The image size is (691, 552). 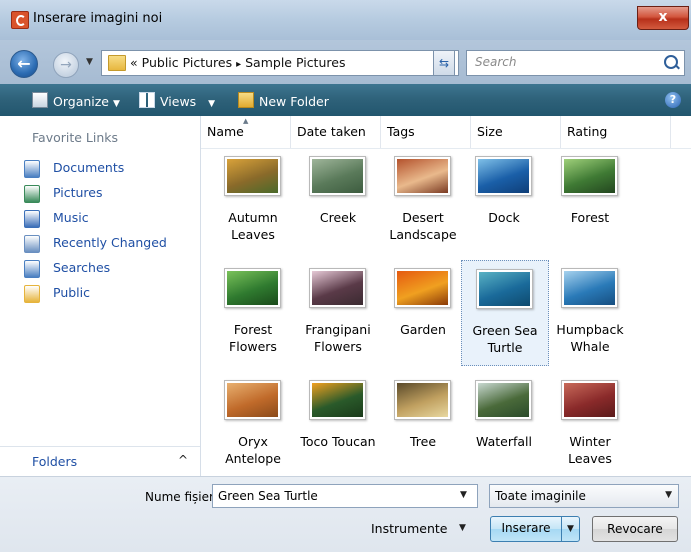 What do you see at coordinates (89, 167) in the screenshot?
I see `sidebar-item-label: Documents` at bounding box center [89, 167].